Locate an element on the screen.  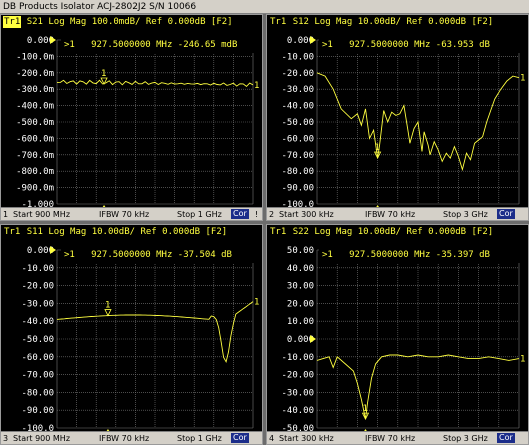
trace-settings: S11 Log Mag 10.00dB/ Ref 0.000dB [F2] is located at coordinates (127, 232).